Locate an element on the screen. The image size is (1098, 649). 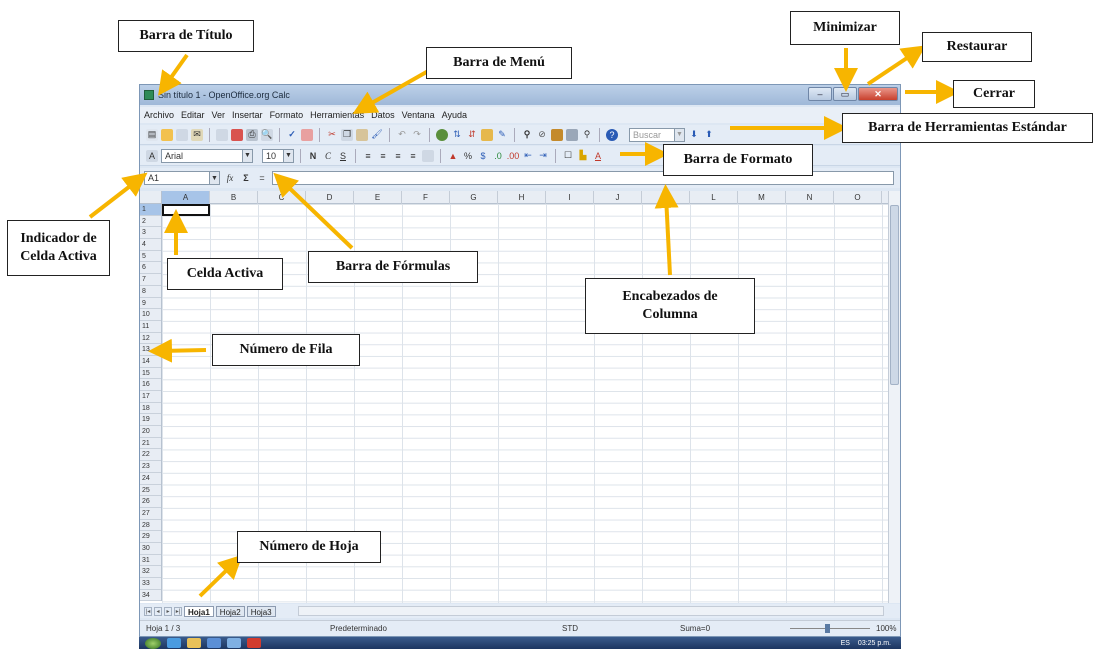
label-barra-titulo: Barra de Título is located at coordinates (186, 36).